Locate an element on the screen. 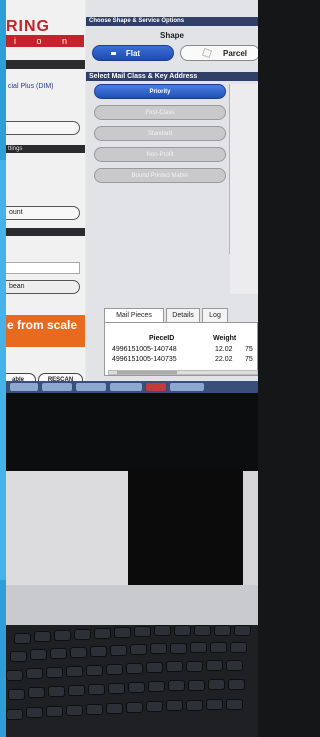 This screenshot has width=320, height=737. mail-class-bound-printed-matter: Bound Printed Matter is located at coordinates (160, 175).